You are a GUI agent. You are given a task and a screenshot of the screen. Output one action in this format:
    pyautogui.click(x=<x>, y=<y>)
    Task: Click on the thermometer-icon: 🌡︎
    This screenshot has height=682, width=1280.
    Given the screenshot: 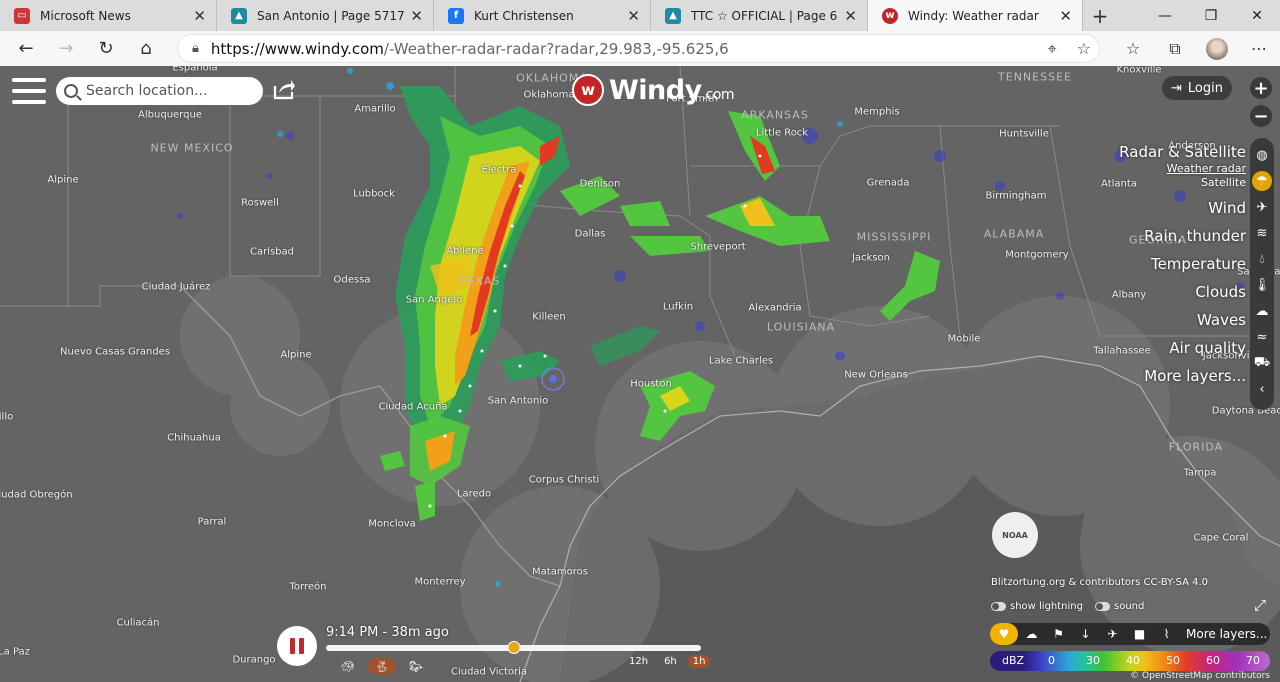 What is the action you would take?
    pyautogui.click(x=1262, y=285)
    